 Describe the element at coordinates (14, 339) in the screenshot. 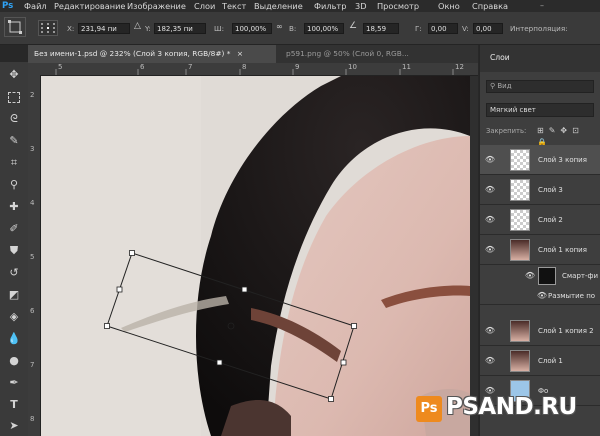

I see `blur-tool-icon: 💧` at that location.